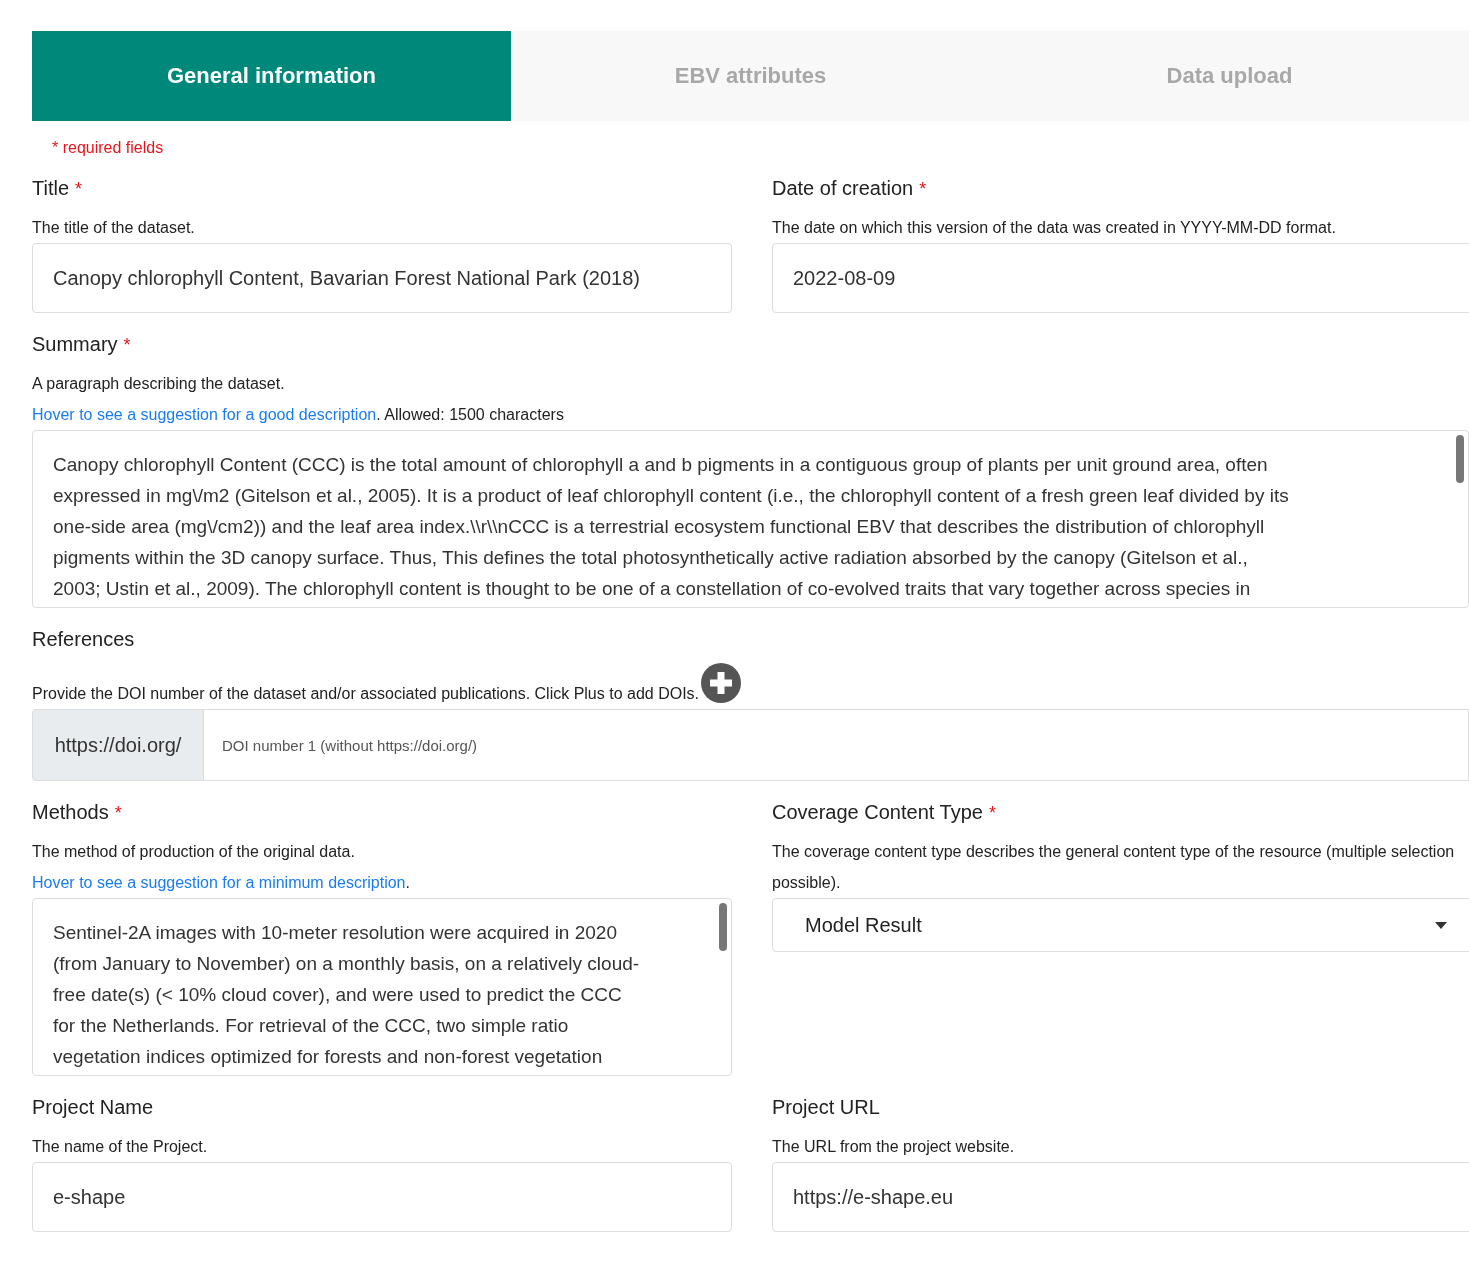  Describe the element at coordinates (118, 745) in the screenshot. I see `url-prefix: https://doi.org/` at that location.